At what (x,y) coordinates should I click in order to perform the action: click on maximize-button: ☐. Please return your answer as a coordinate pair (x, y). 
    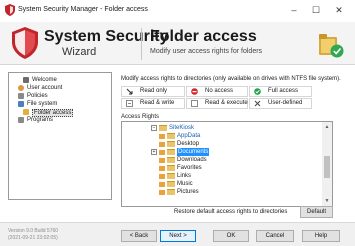
    Looking at the image, I should click on (316, 10).